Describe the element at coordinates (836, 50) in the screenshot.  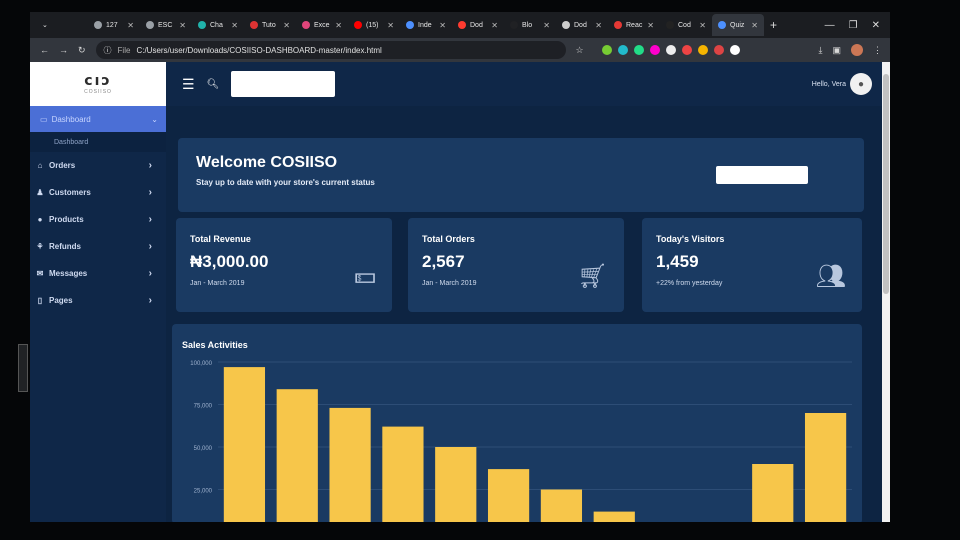
I see `sidepanel-icon: ▣` at that location.